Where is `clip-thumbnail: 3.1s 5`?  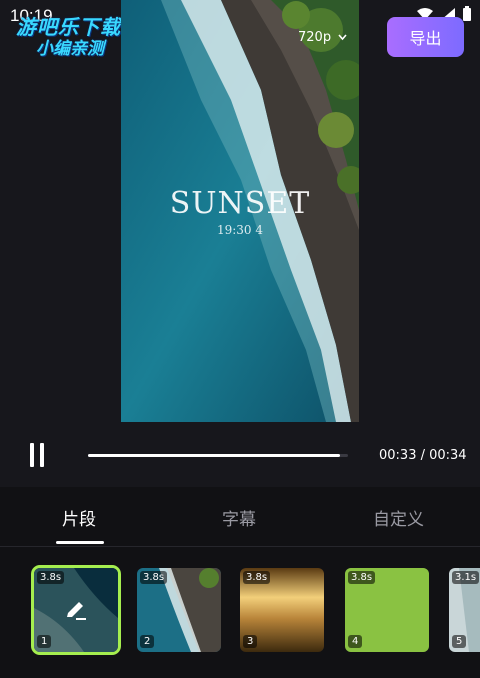
clip-thumbnail: 3.1s 5 is located at coordinates (464, 610).